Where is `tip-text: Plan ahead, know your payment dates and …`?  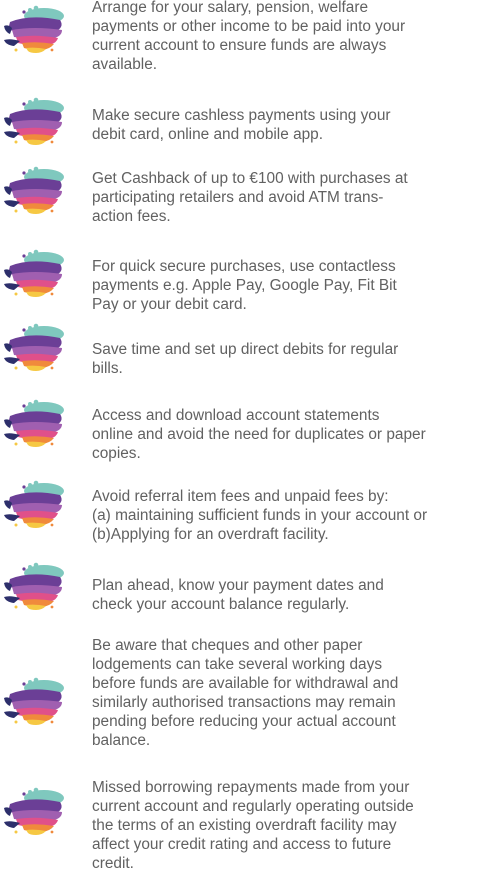
tip-text: Plan ahead, know your payment dates and … is located at coordinates (238, 595).